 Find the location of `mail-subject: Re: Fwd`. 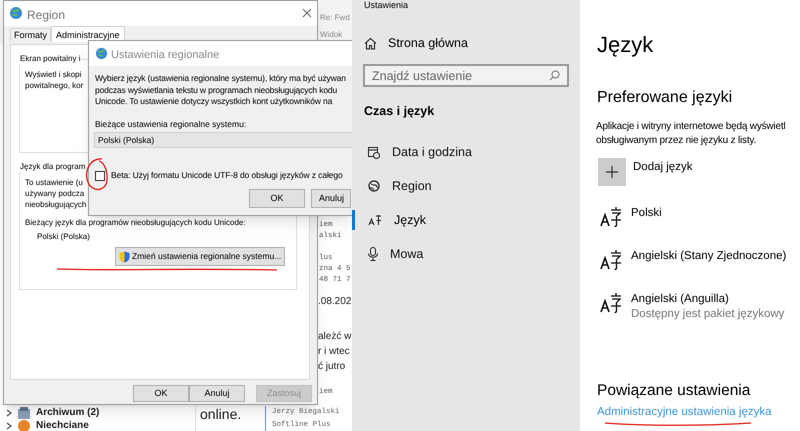

mail-subject: Re: Fwd is located at coordinates (335, 18).